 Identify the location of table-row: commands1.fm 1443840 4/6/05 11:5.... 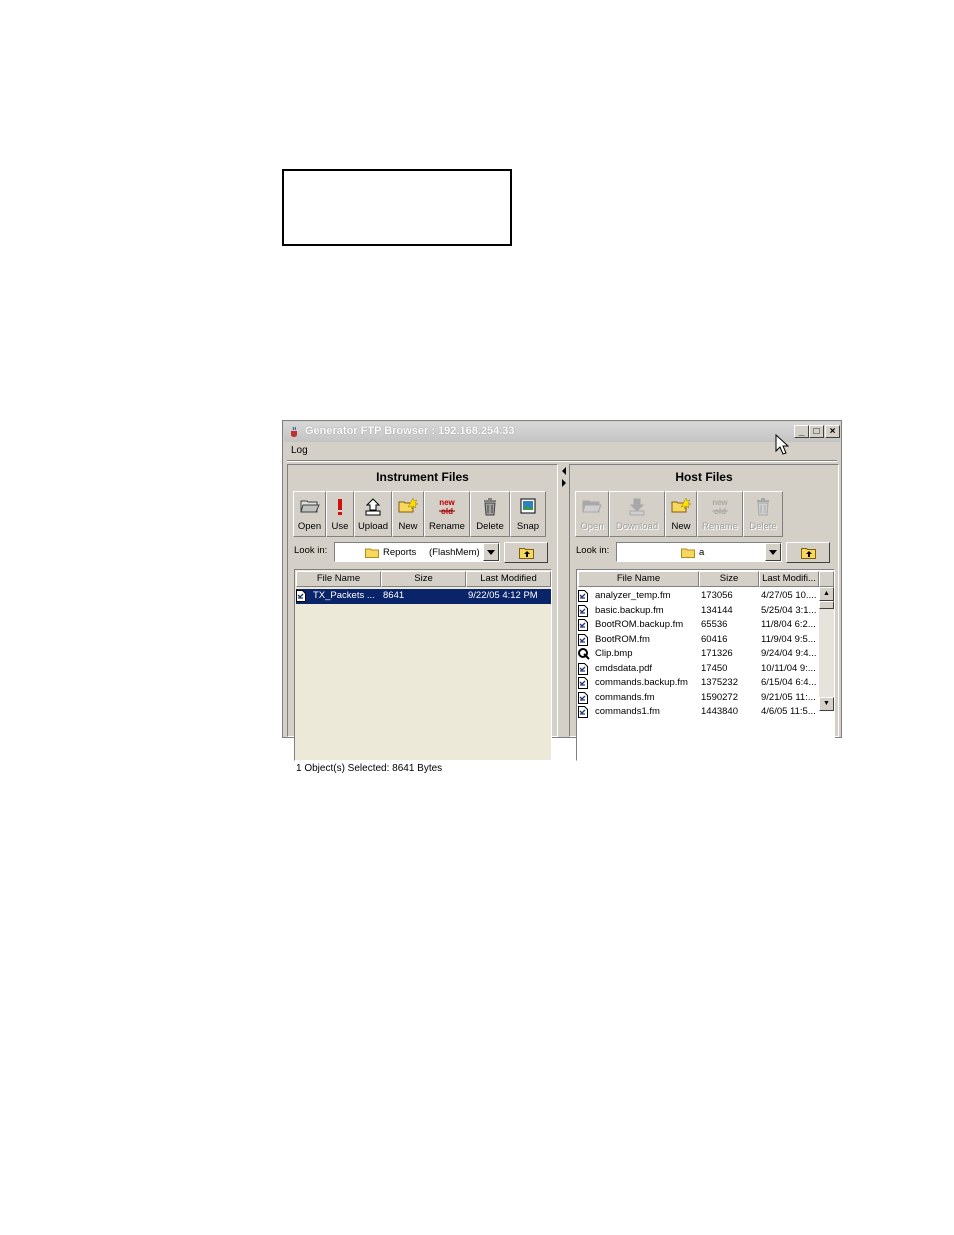
(698, 712).